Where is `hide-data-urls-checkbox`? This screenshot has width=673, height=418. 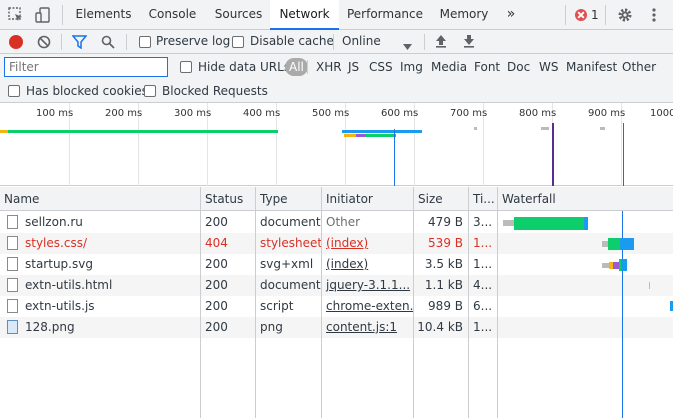
hide-data-urls-checkbox is located at coordinates (186, 67).